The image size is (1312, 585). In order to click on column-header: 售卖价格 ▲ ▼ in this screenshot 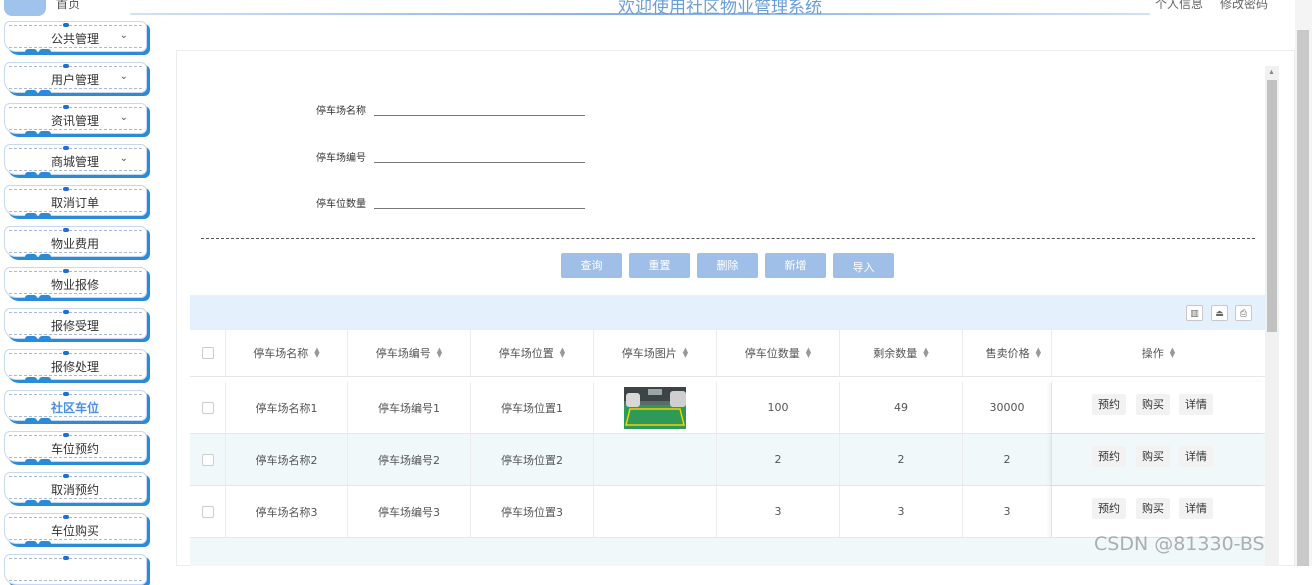, I will do `click(1007, 353)`.